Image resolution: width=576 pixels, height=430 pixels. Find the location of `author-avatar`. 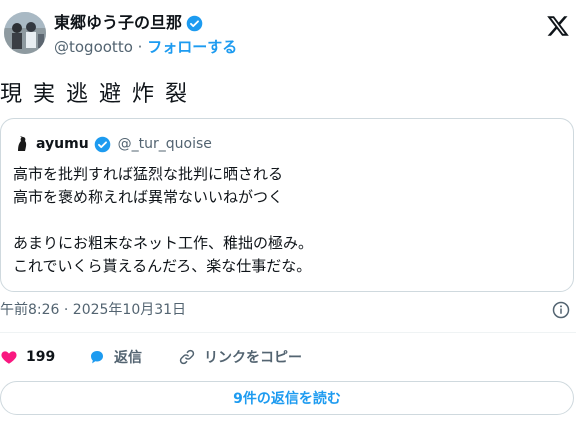

author-avatar is located at coordinates (25, 33).